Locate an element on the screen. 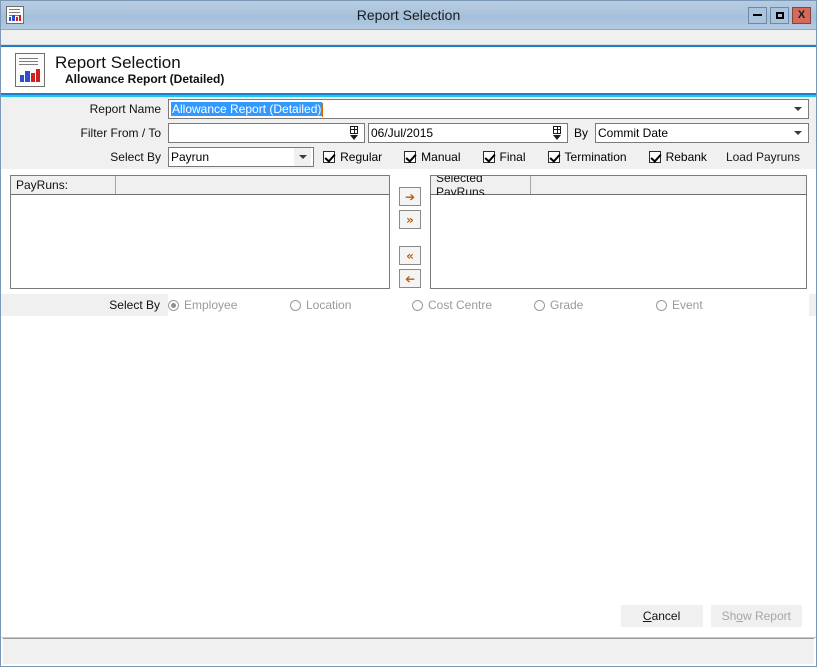 The width and height of the screenshot is (817, 667). selected-col-payruns: Selected PayRuns is located at coordinates (481, 187).